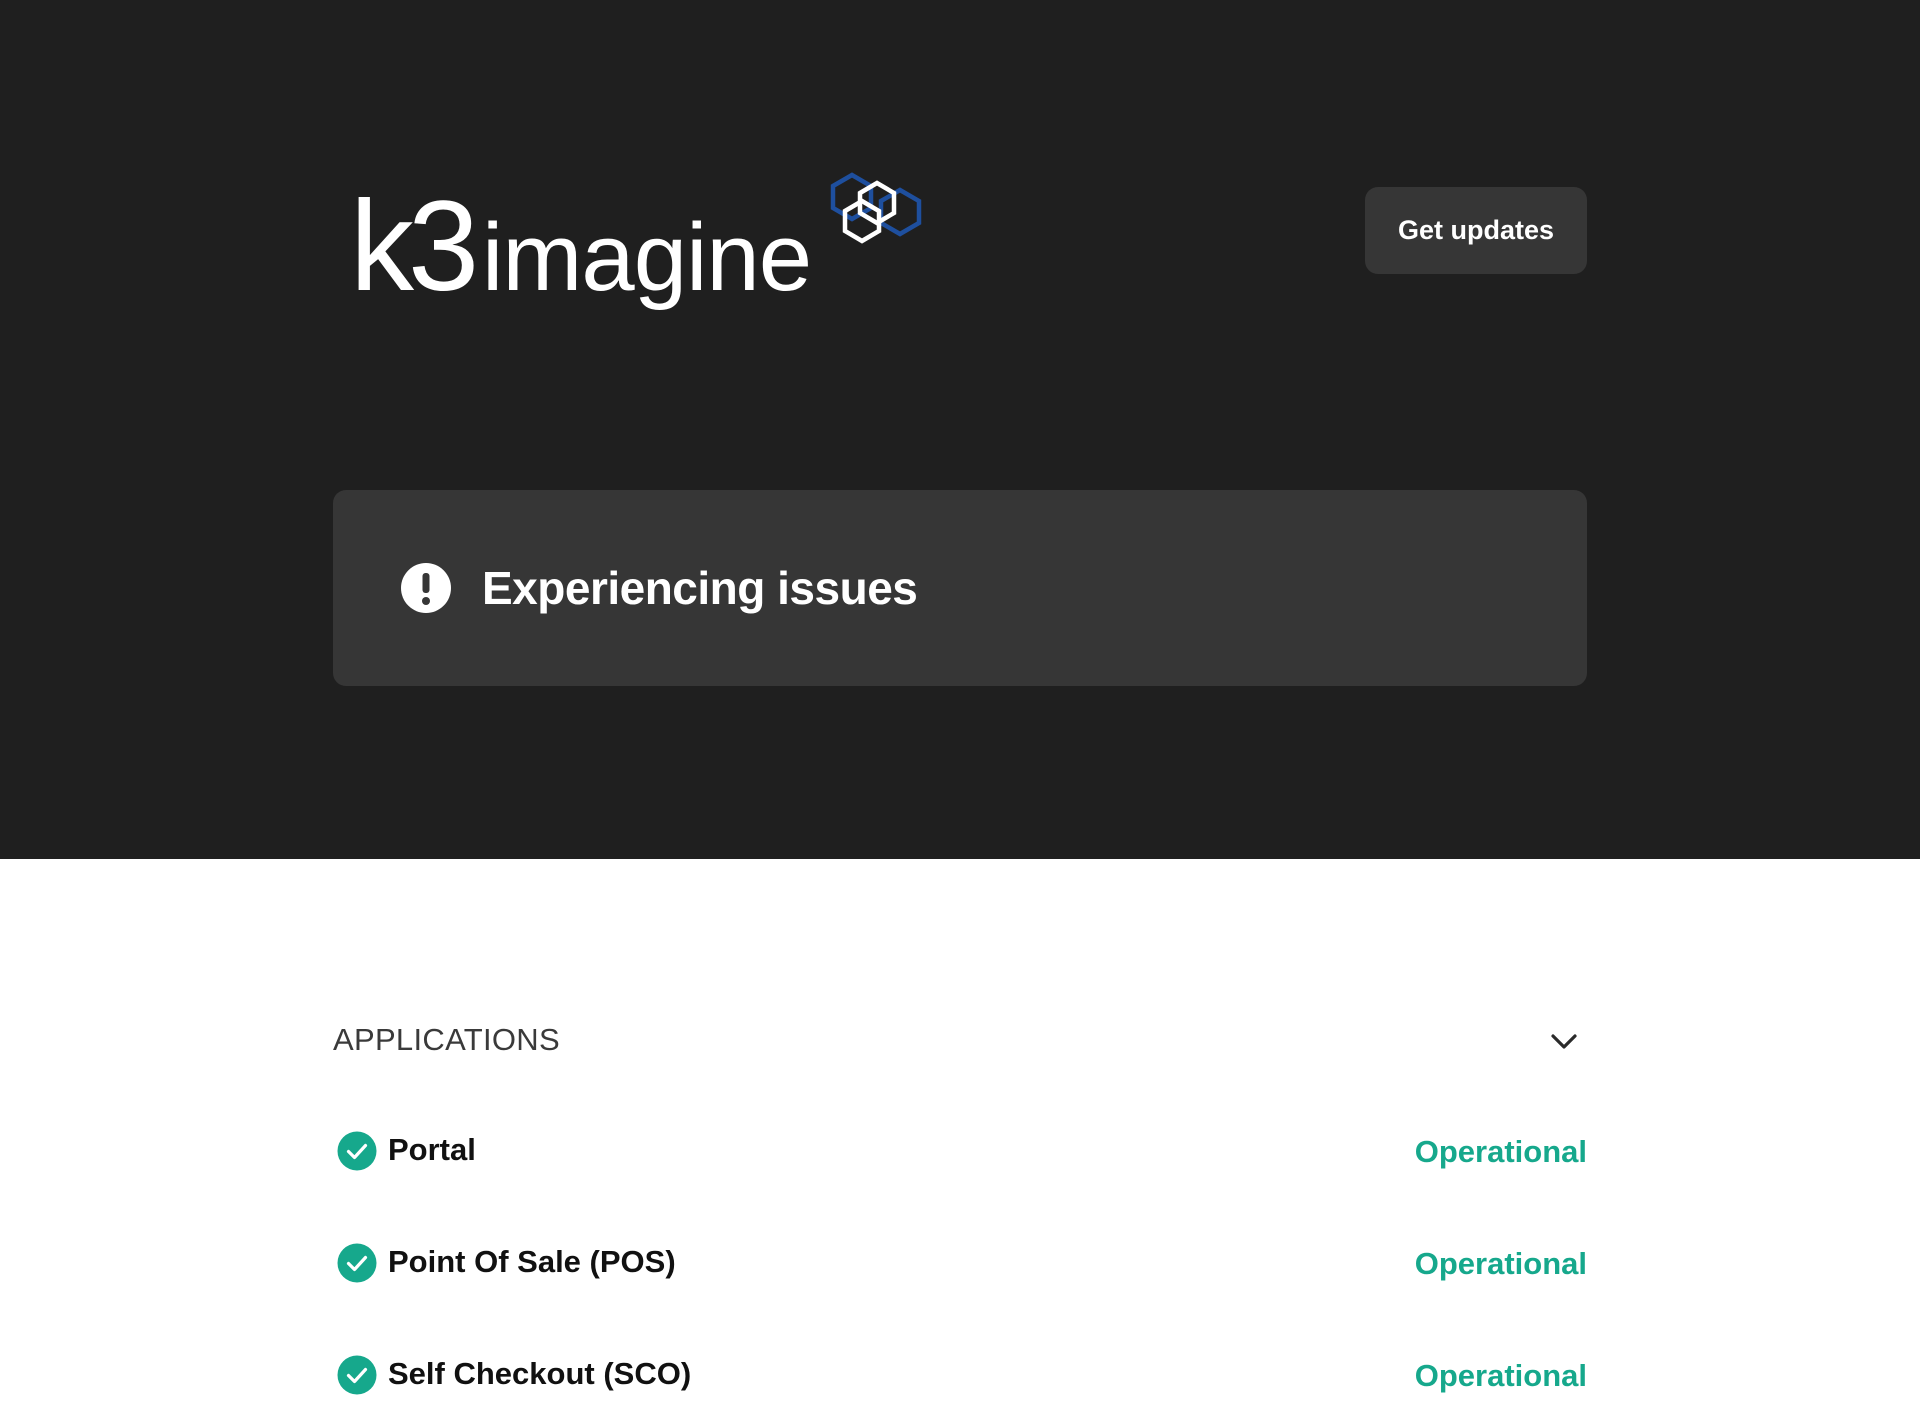 The height and width of the screenshot is (1415, 1920). I want to click on component-row-portal: Portal Operational, so click(960, 1150).